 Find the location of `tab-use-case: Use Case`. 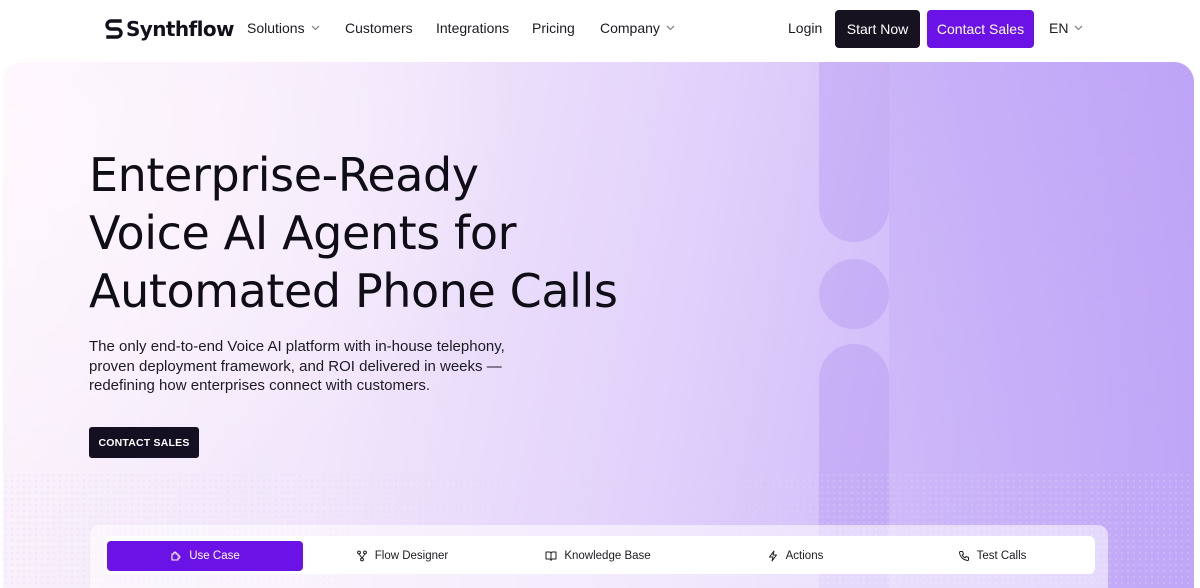

tab-use-case: Use Case is located at coordinates (205, 556).